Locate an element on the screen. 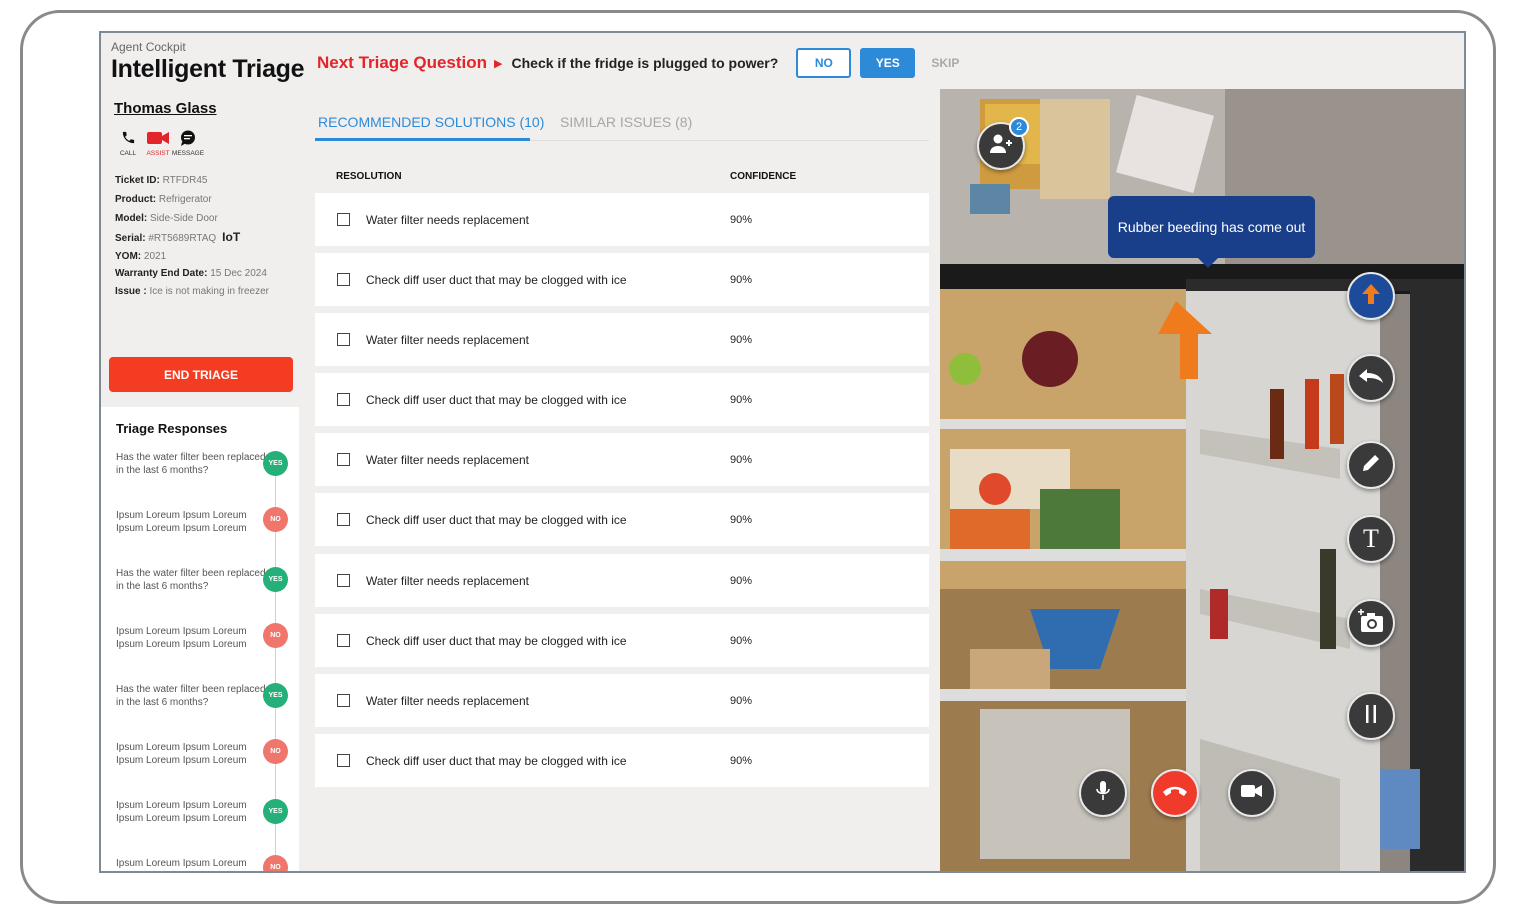 This screenshot has width=1526, height=924. brand: Agent Cockpit Intelligent Triage is located at coordinates (208, 62).